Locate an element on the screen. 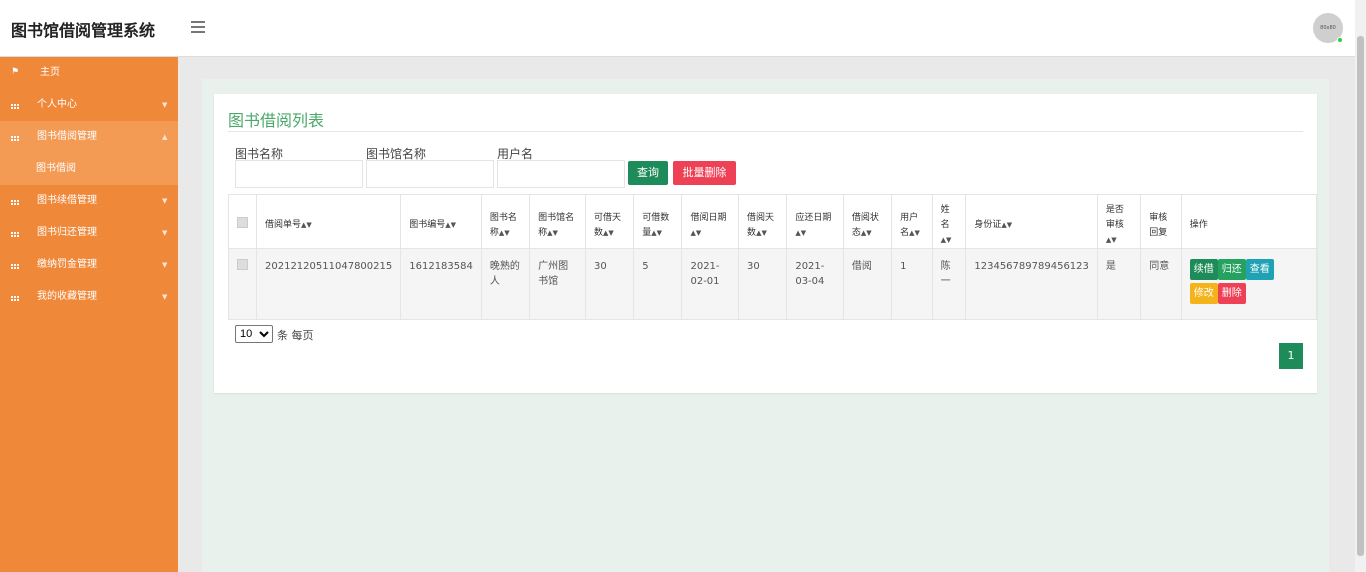 This screenshot has width=1366, height=572. page-title: 图书借阅列表 is located at coordinates (276, 120).